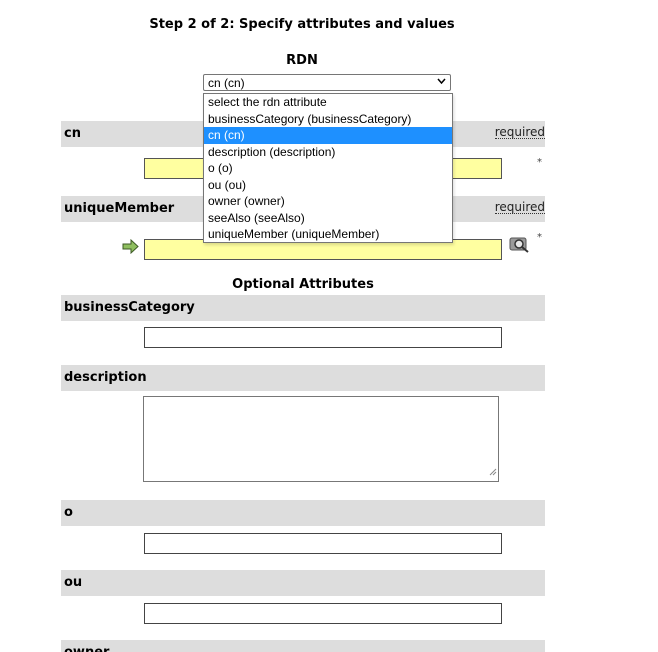  I want to click on rdn-option-selected: cn (cn), so click(328, 135).